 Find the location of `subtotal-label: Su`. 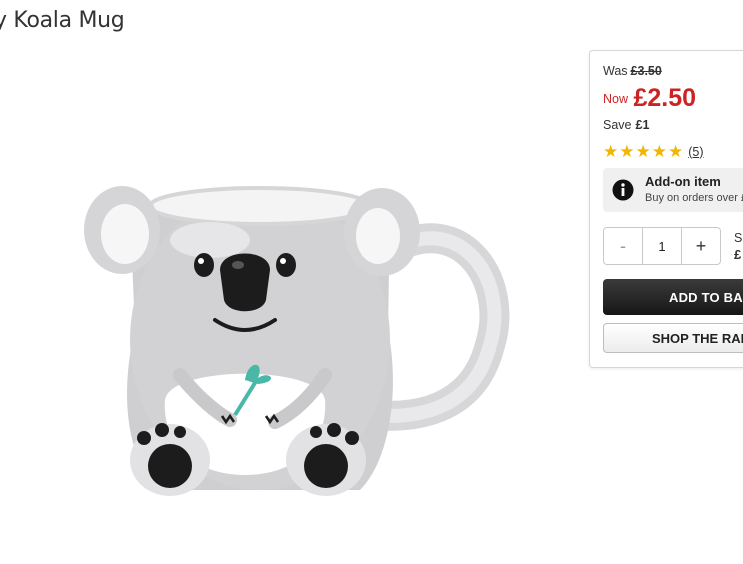

subtotal-label: Su is located at coordinates (738, 238).